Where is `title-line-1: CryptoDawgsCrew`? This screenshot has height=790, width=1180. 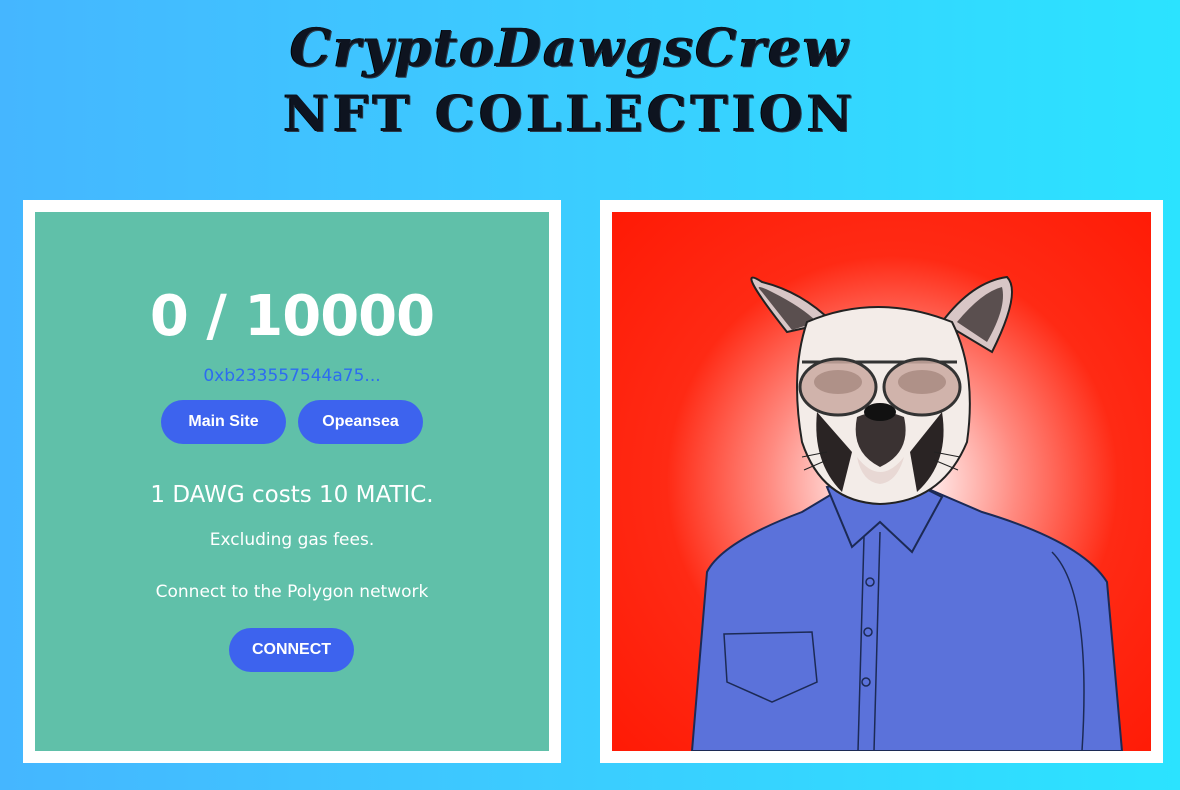 title-line-1: CryptoDawgsCrew is located at coordinates (570, 48).